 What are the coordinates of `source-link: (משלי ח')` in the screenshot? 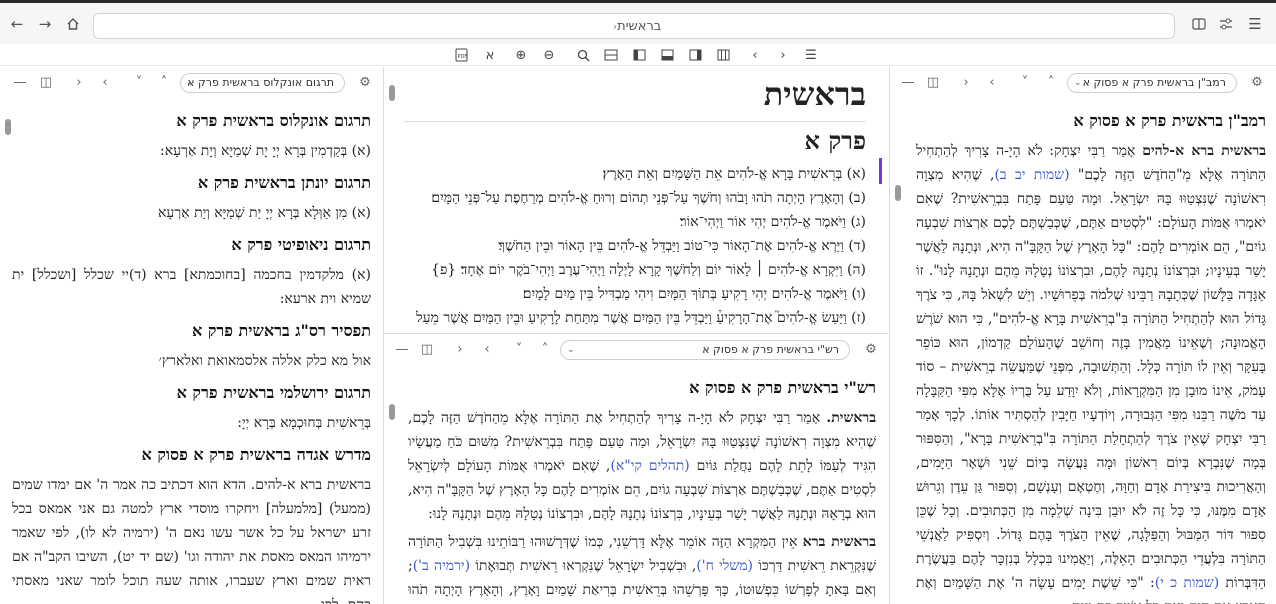 It's located at (724, 566).